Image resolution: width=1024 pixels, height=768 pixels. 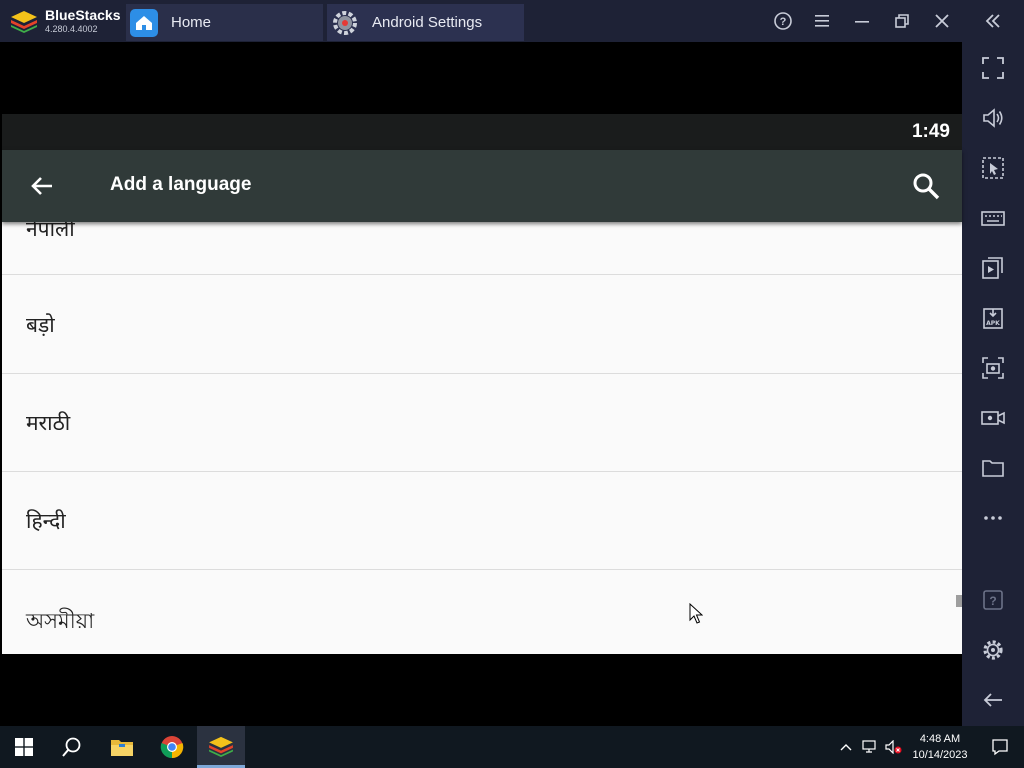 I want to click on android-status-bar: 1:49, so click(x=482, y=132).